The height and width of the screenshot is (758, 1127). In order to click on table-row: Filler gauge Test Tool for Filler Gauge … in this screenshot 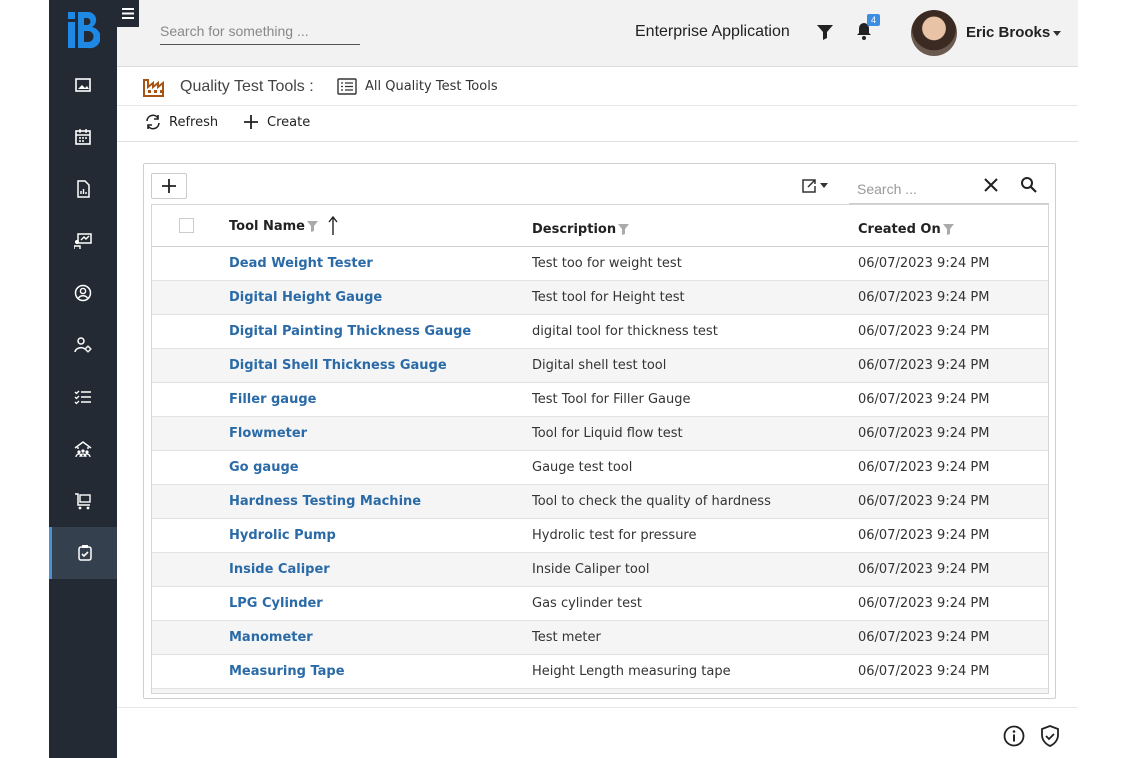, I will do `click(600, 400)`.